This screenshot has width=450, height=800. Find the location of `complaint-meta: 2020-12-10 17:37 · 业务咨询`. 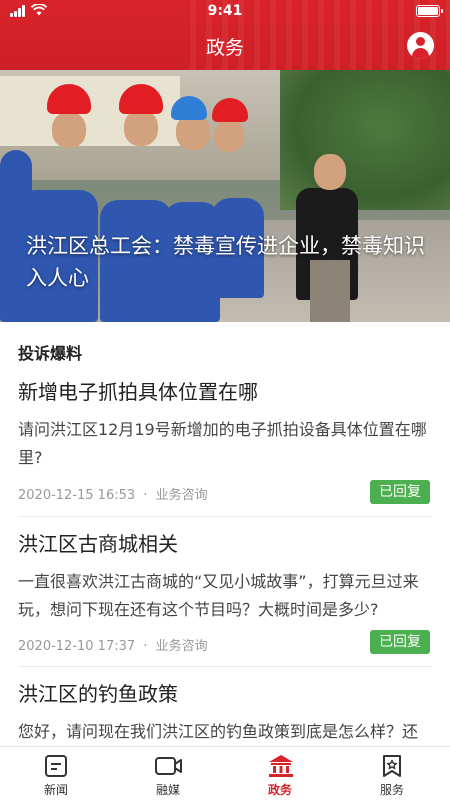

complaint-meta: 2020-12-10 17:37 · 业务咨询 is located at coordinates (113, 644).